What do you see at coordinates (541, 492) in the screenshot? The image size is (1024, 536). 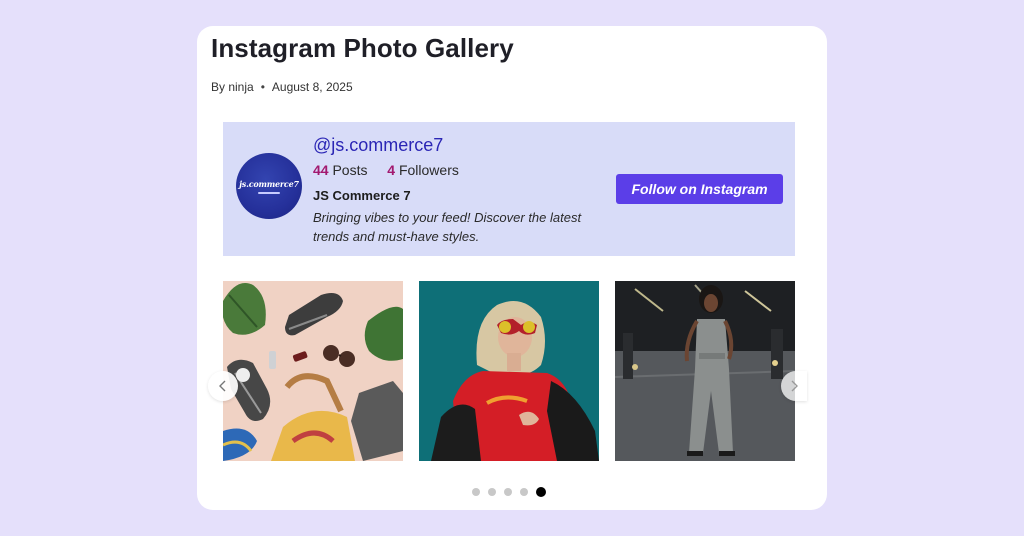 I see `pagination-dot-5-active` at bounding box center [541, 492].